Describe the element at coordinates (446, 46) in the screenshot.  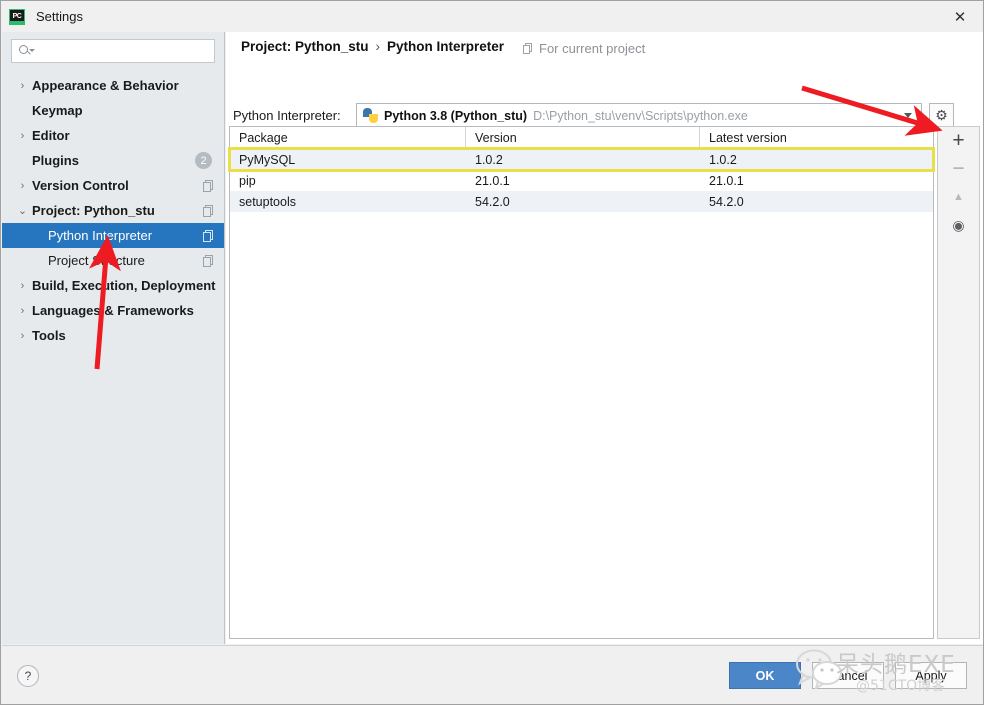
I see `breadcrumb-leaf: Python Interpreter` at that location.